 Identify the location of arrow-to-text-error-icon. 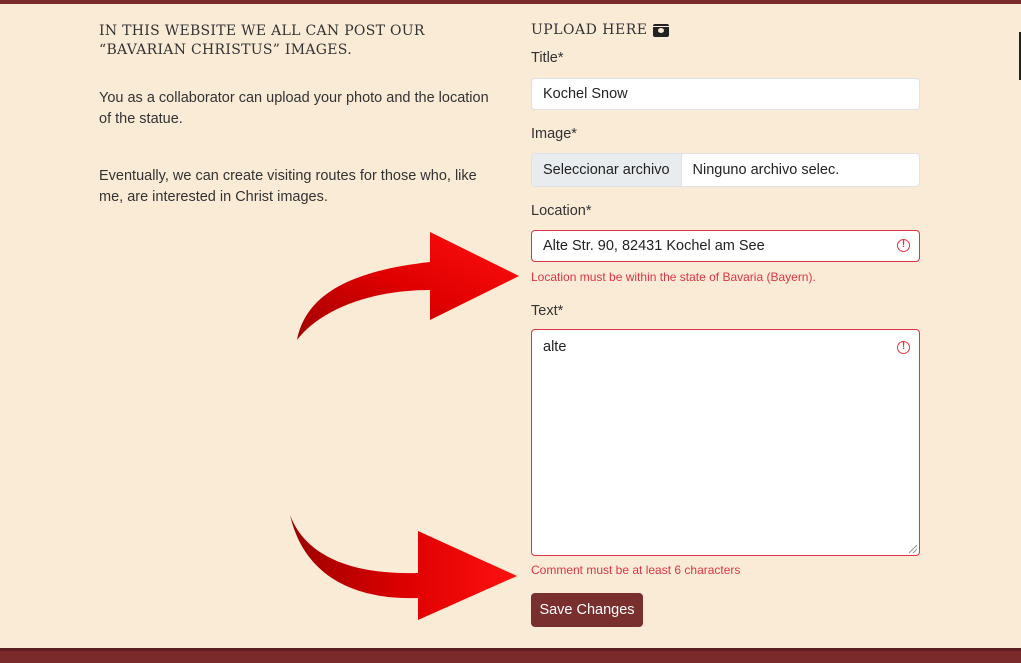
(403, 567).